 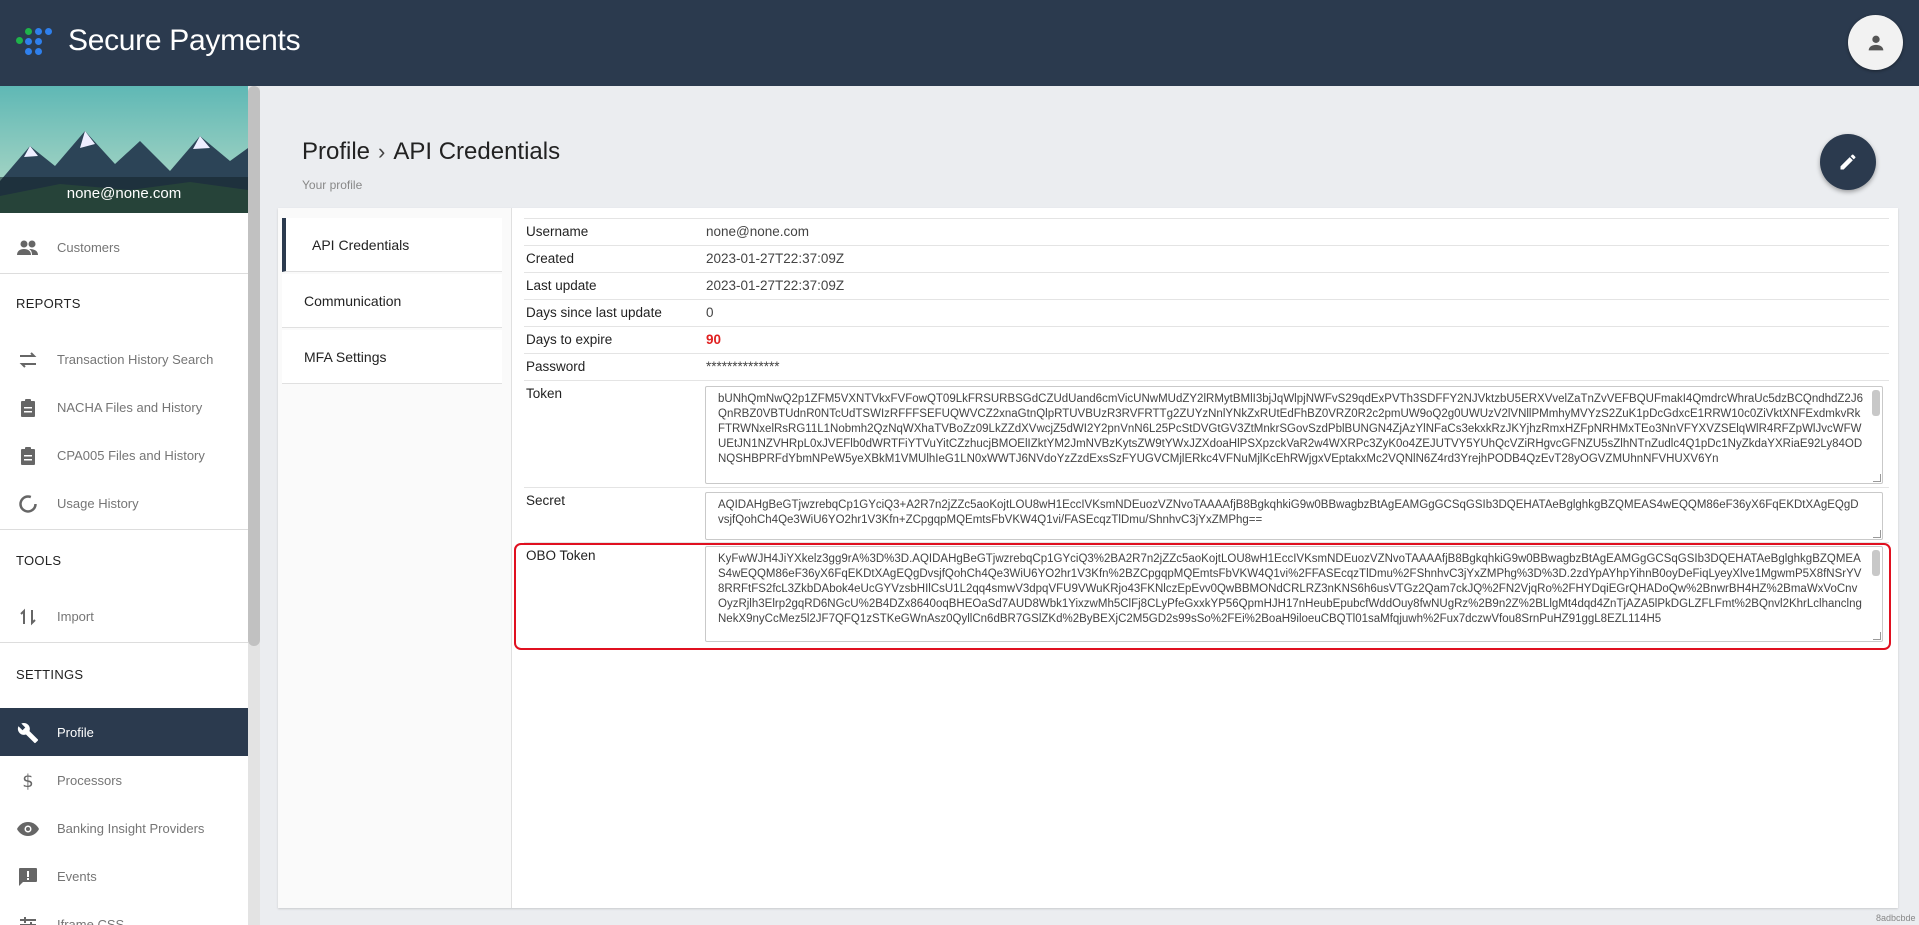 I want to click on person-icon, so click(x=1875, y=42).